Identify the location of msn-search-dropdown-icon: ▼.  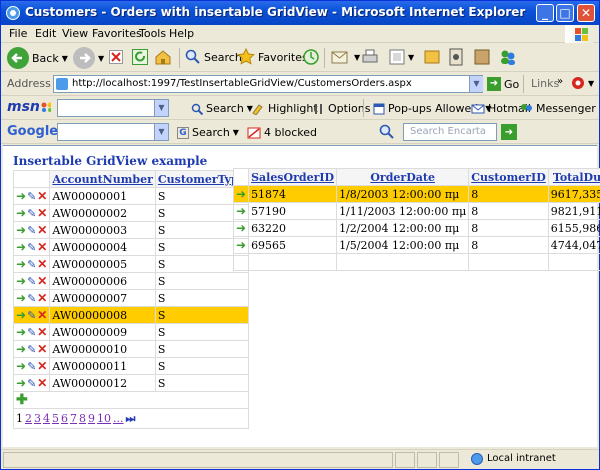
(161, 108).